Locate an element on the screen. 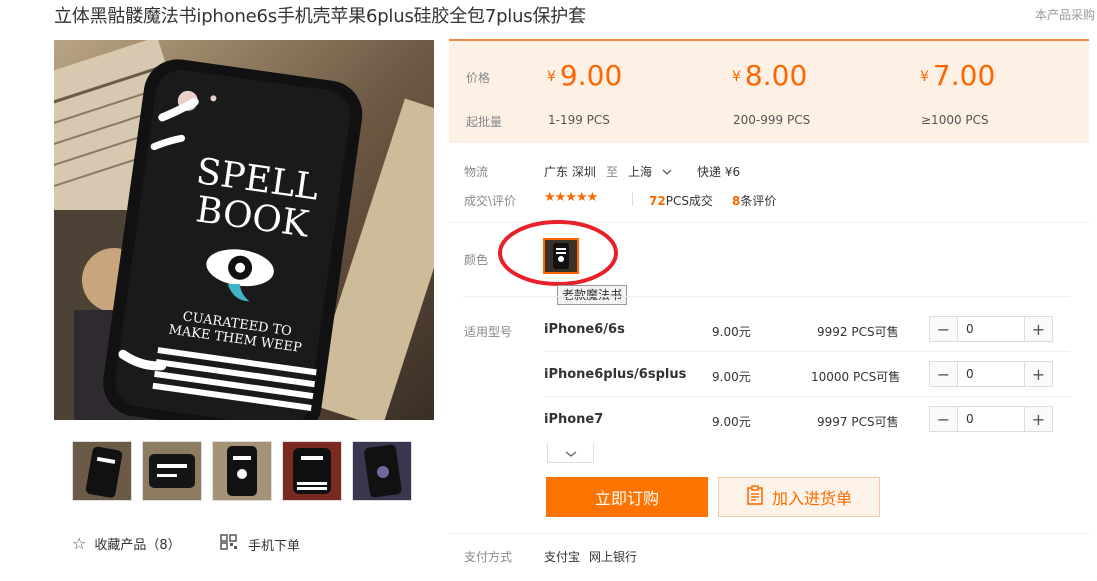 Image resolution: width=1097 pixels, height=581 pixels. moq-tier-1: 1-199 PCS is located at coordinates (579, 120).